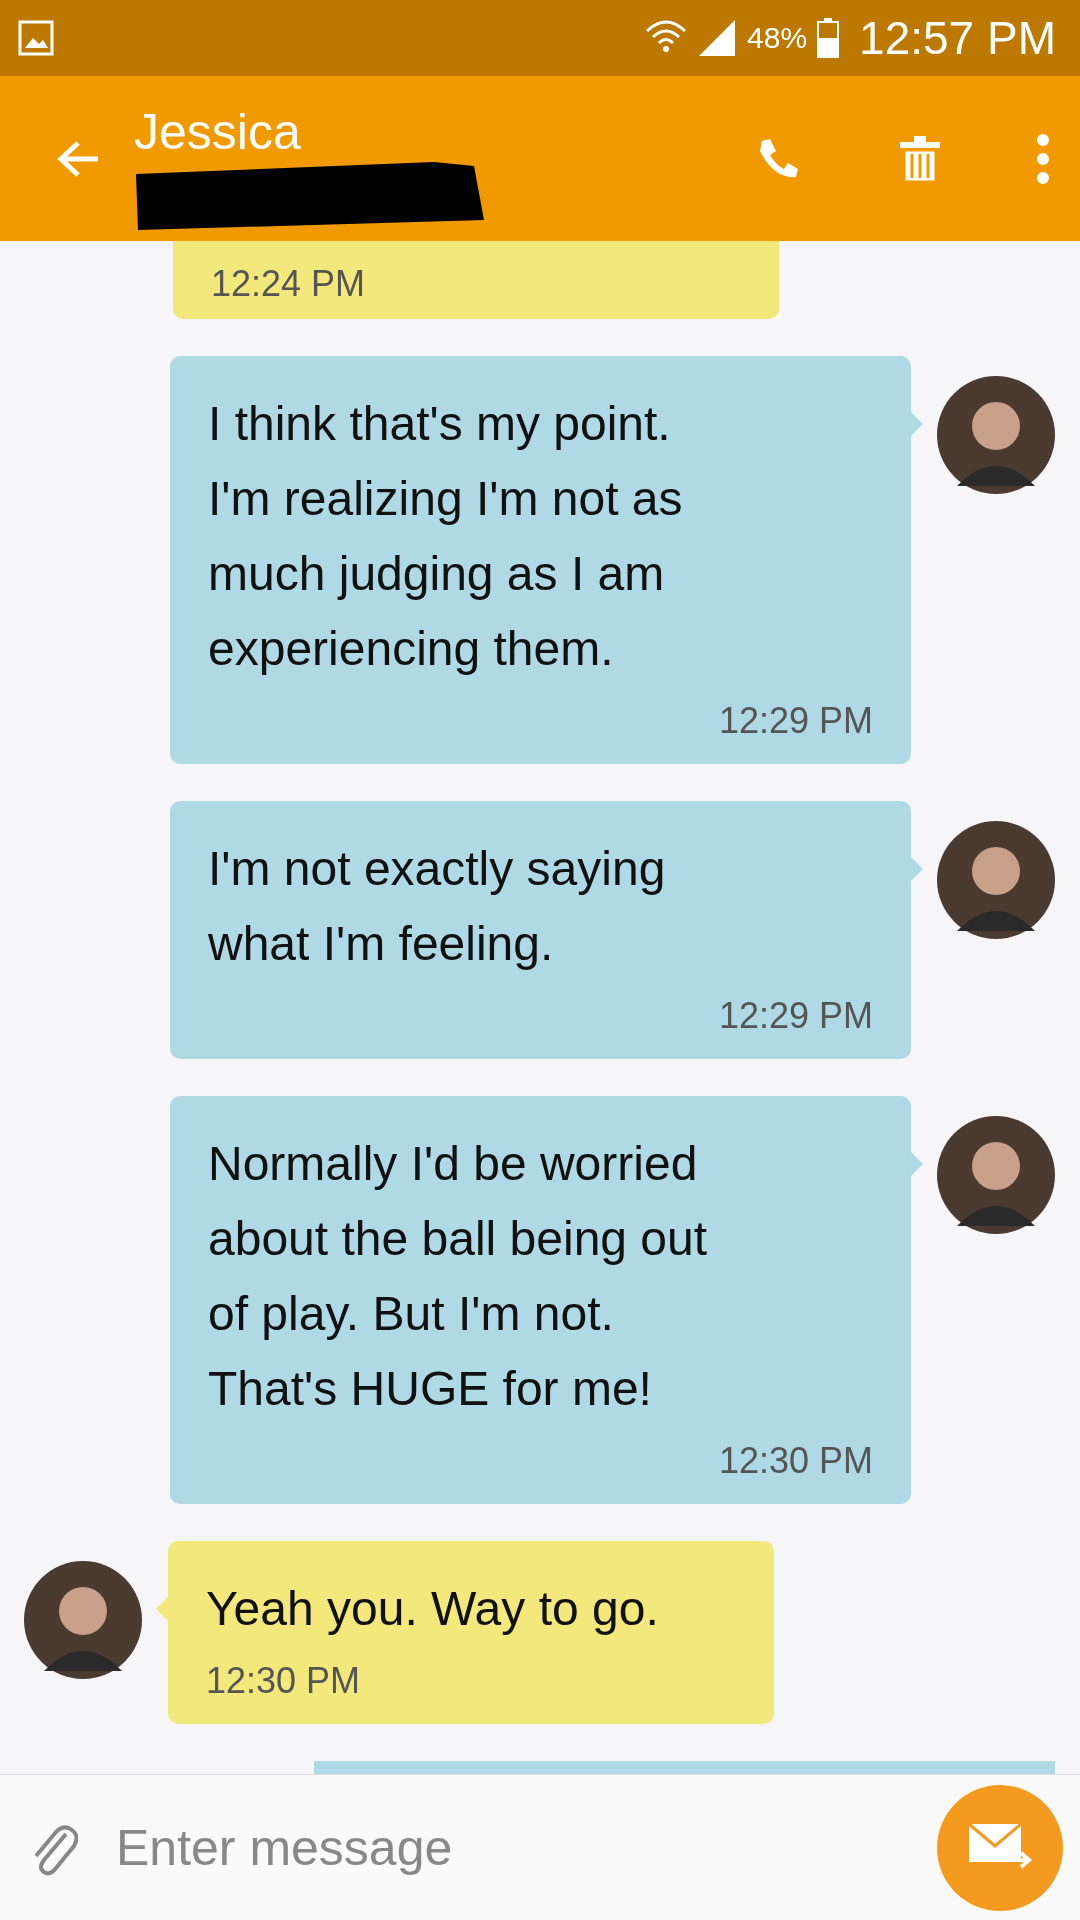 Image resolution: width=1080 pixels, height=1920 pixels. Describe the element at coordinates (1043, 158) in the screenshot. I see `more-icon` at that location.